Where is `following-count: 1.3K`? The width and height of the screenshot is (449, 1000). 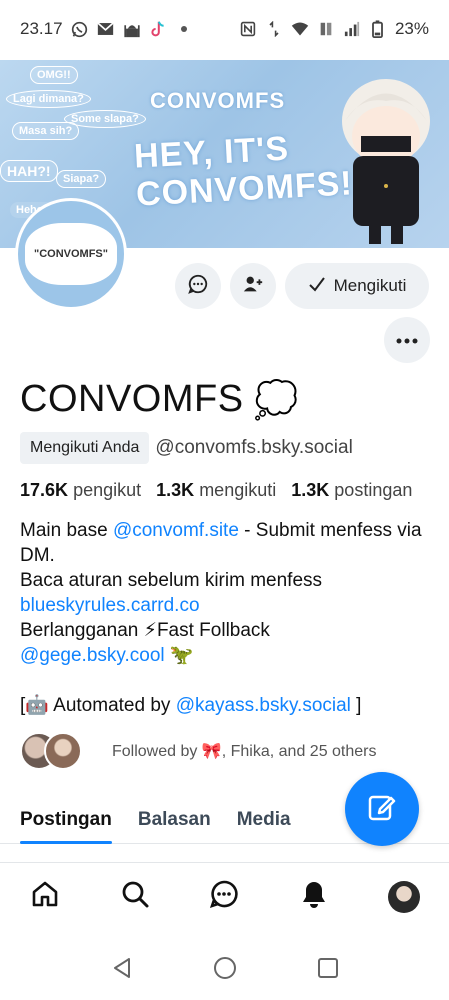 following-count: 1.3K is located at coordinates (175, 490).